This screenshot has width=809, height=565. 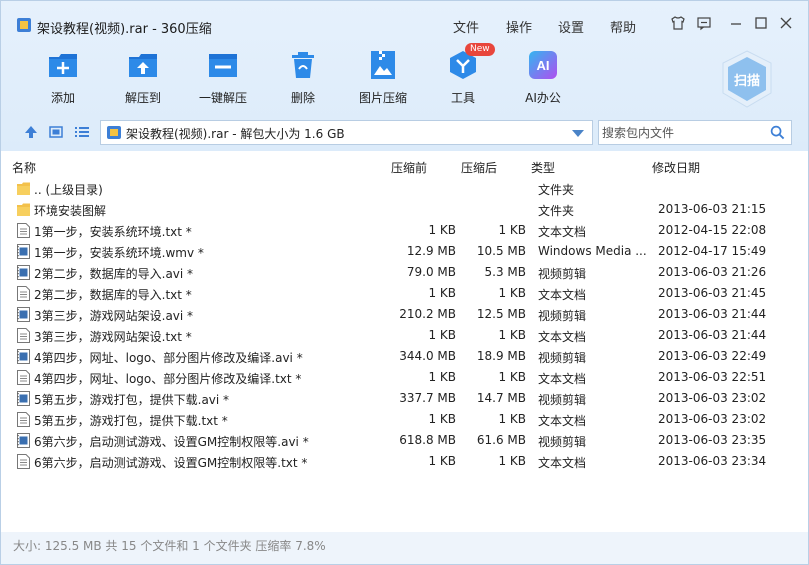 What do you see at coordinates (736, 24) in the screenshot?
I see `minimize-icon` at bounding box center [736, 24].